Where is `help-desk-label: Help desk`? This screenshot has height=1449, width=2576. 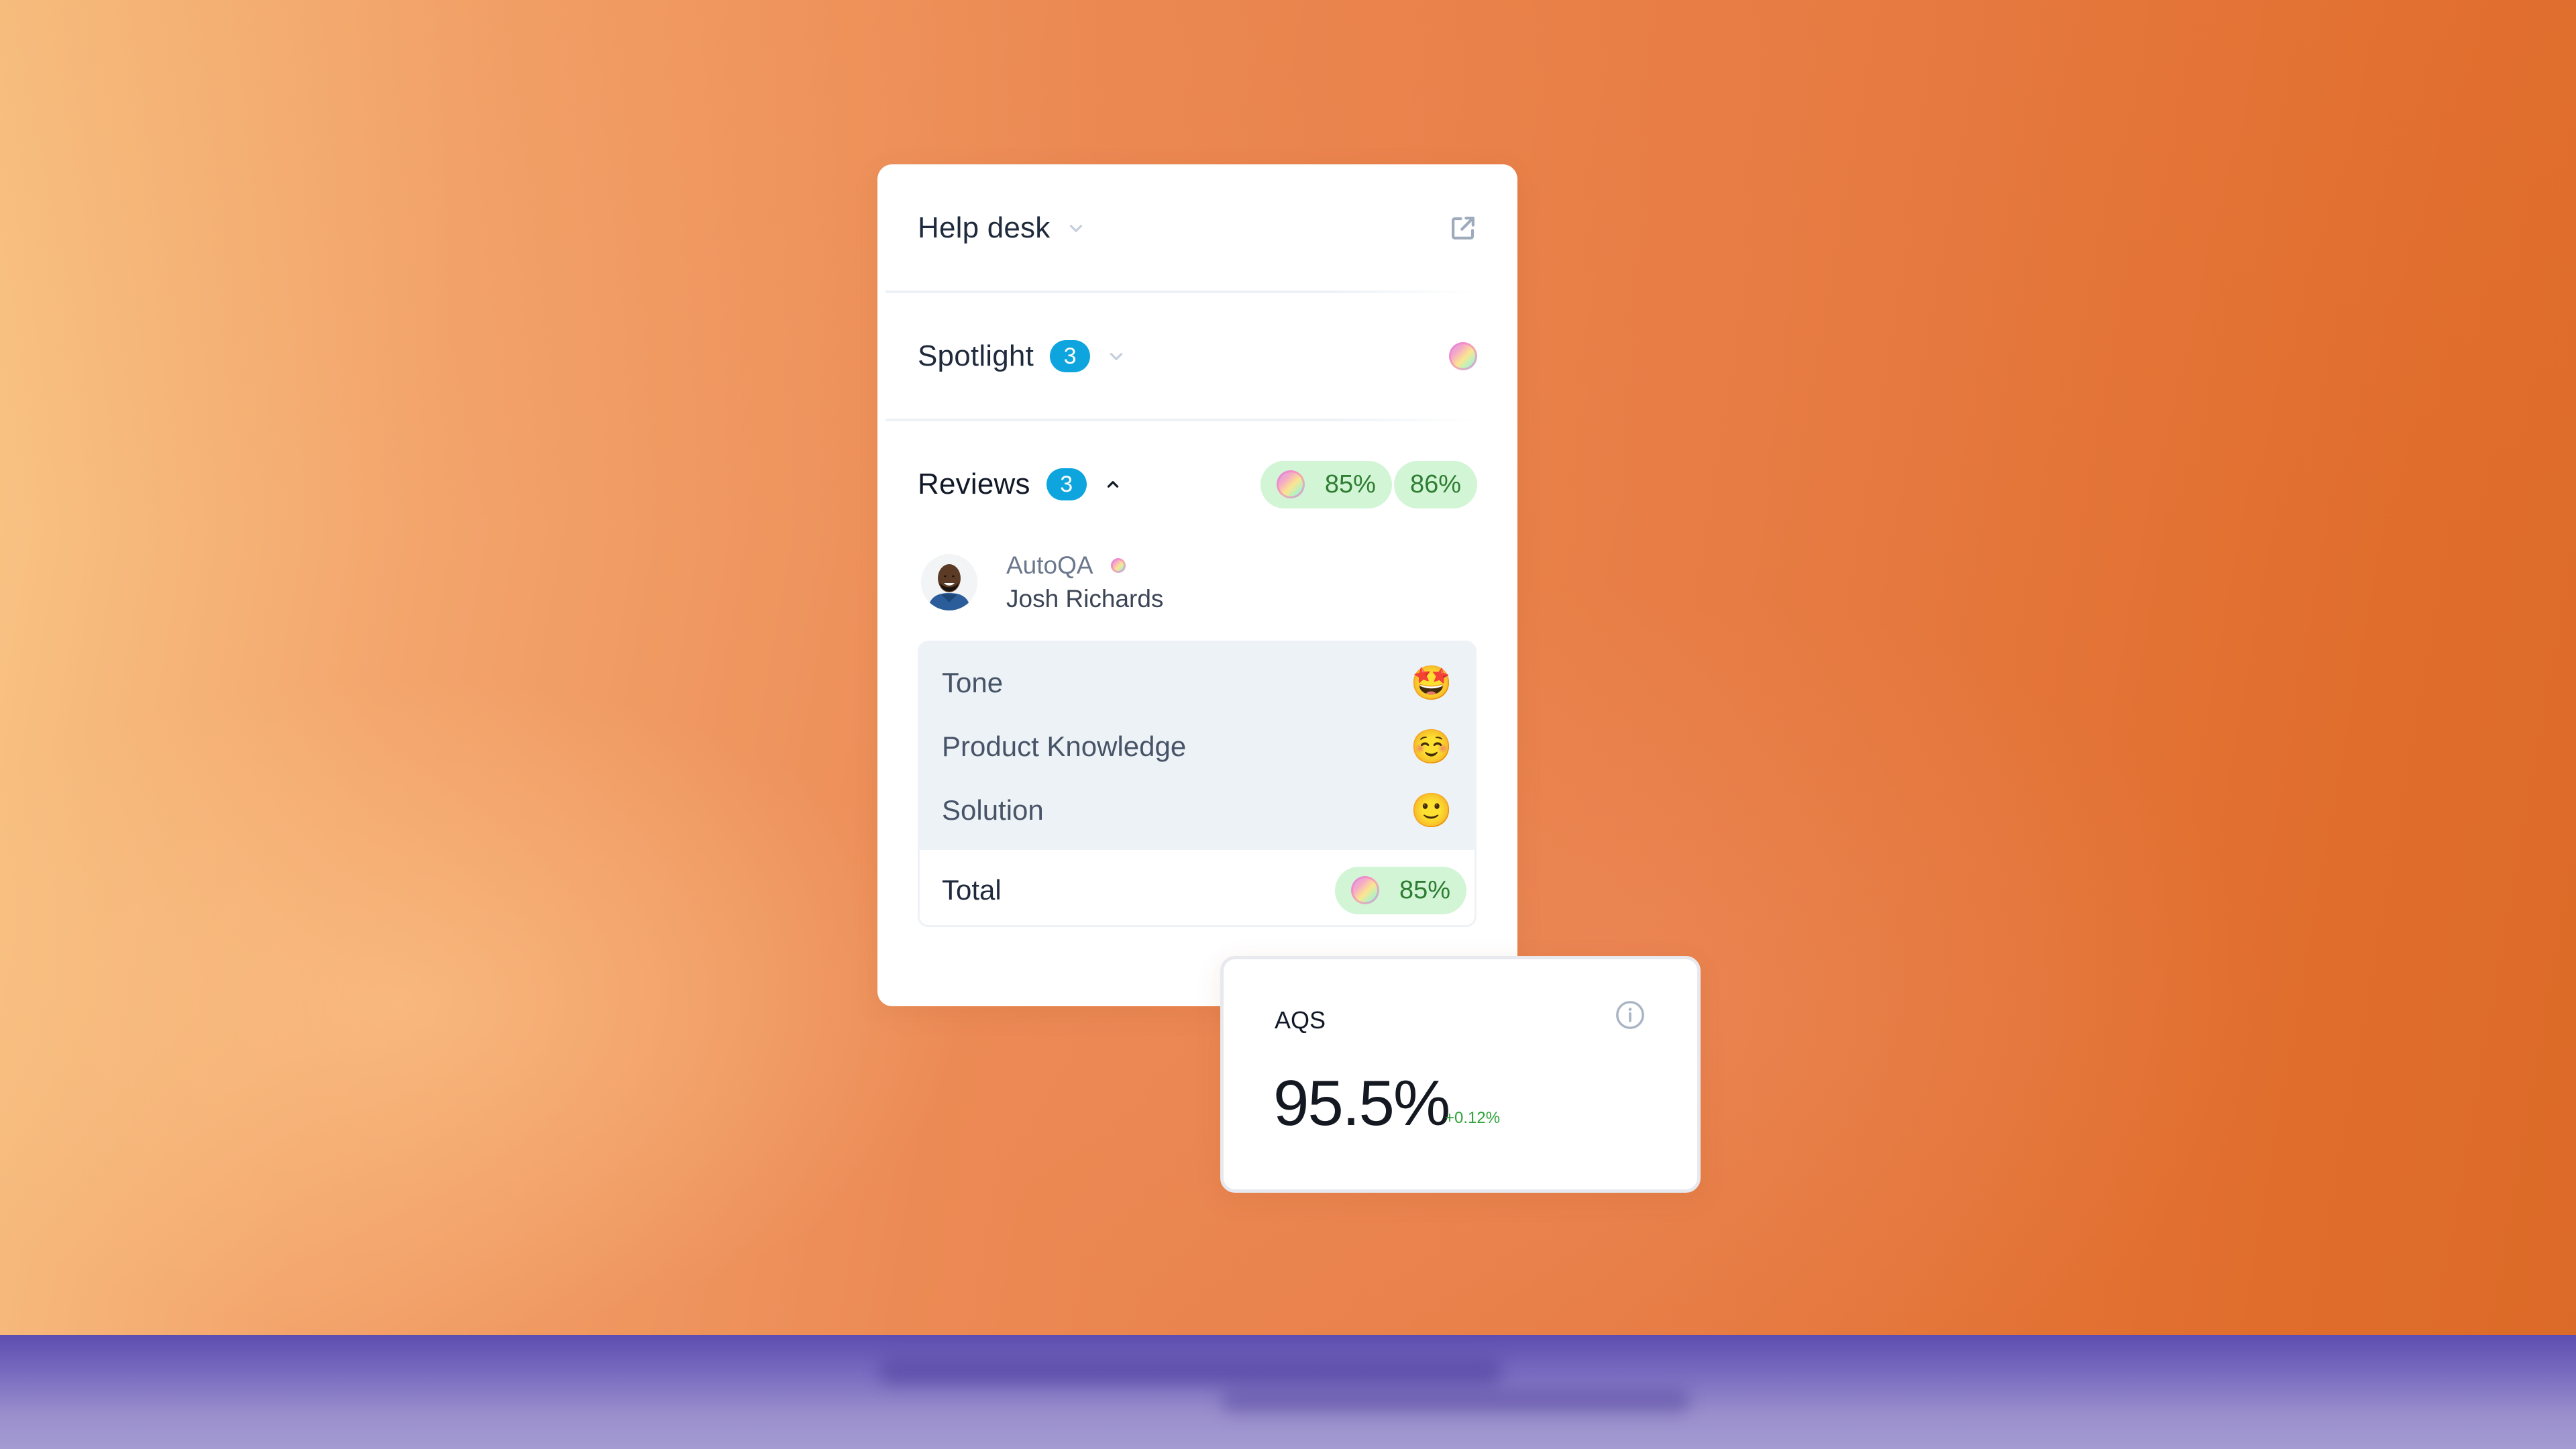 help-desk-label: Help desk is located at coordinates (984, 227).